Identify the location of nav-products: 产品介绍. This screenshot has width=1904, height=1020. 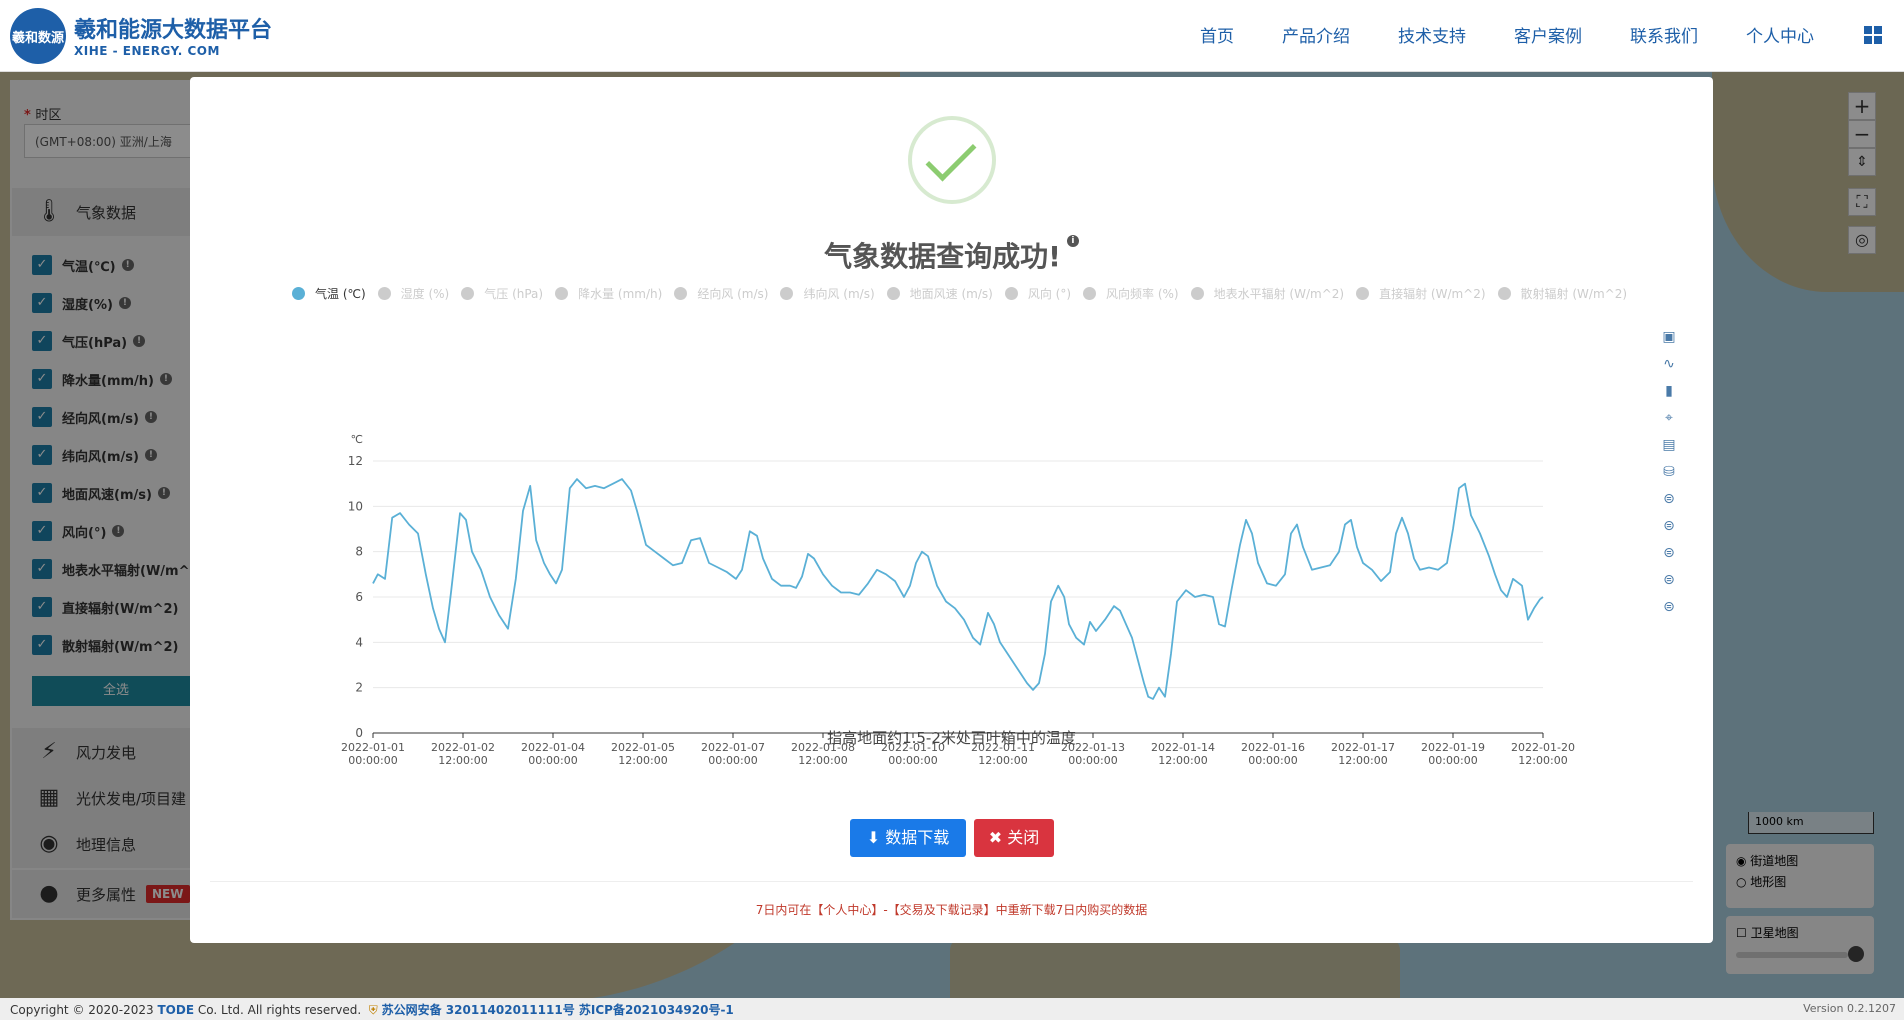
(1316, 34).